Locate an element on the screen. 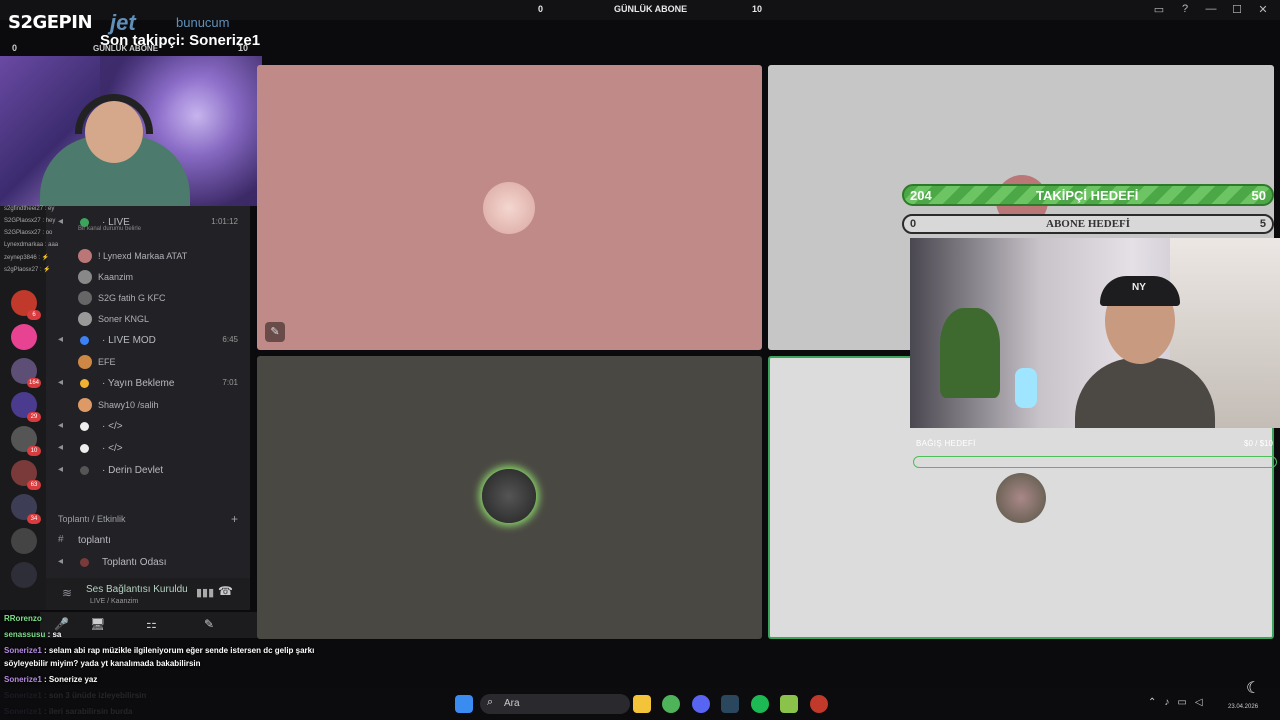 This screenshot has width=1280, height=720. screen-share-icon: 🖥 is located at coordinates (97, 624).